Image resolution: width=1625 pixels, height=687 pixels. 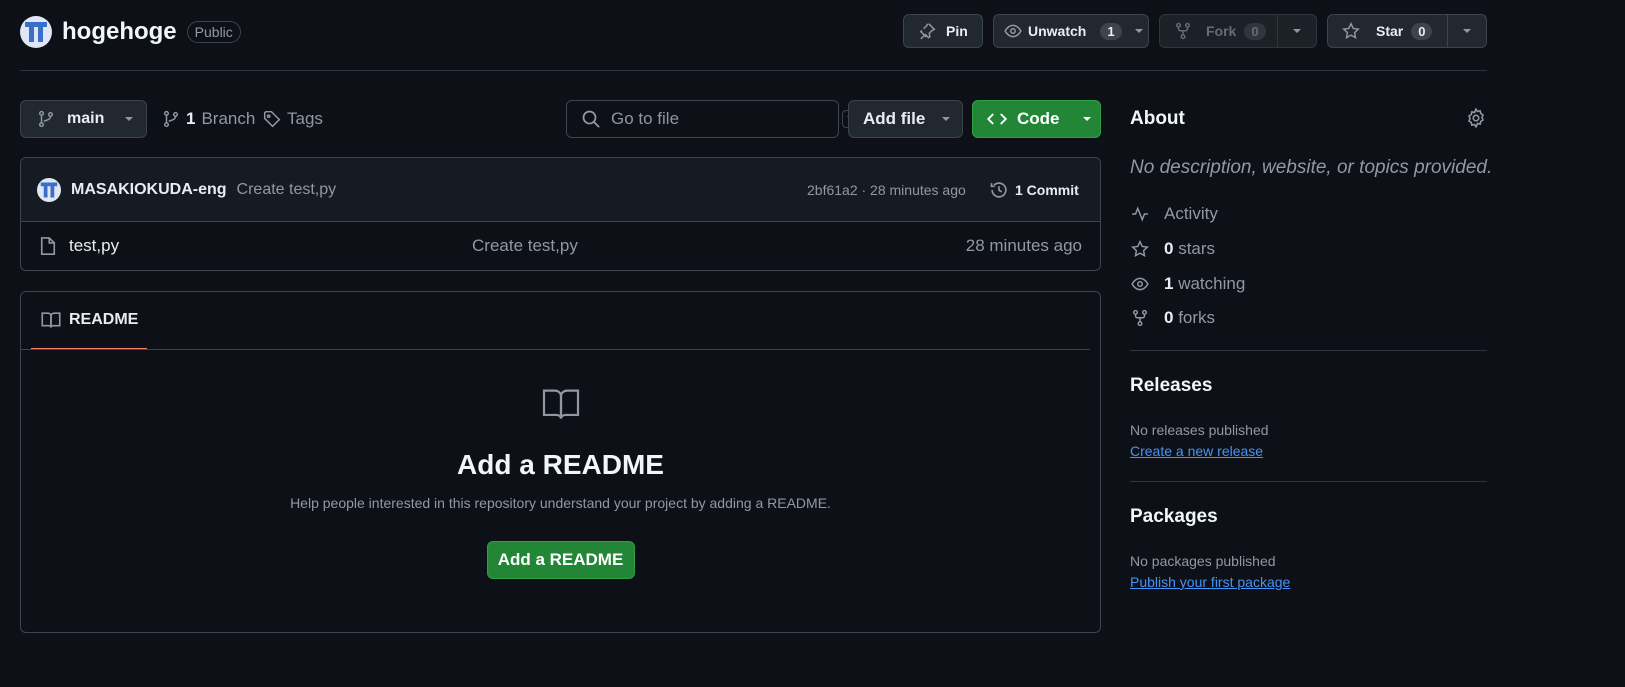 What do you see at coordinates (560, 560) in the screenshot?
I see `add-readme-button: Add a README` at bounding box center [560, 560].